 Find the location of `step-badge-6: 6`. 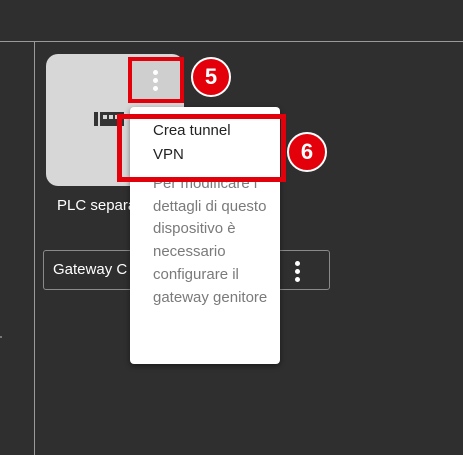

step-badge-6: 6 is located at coordinates (307, 152).